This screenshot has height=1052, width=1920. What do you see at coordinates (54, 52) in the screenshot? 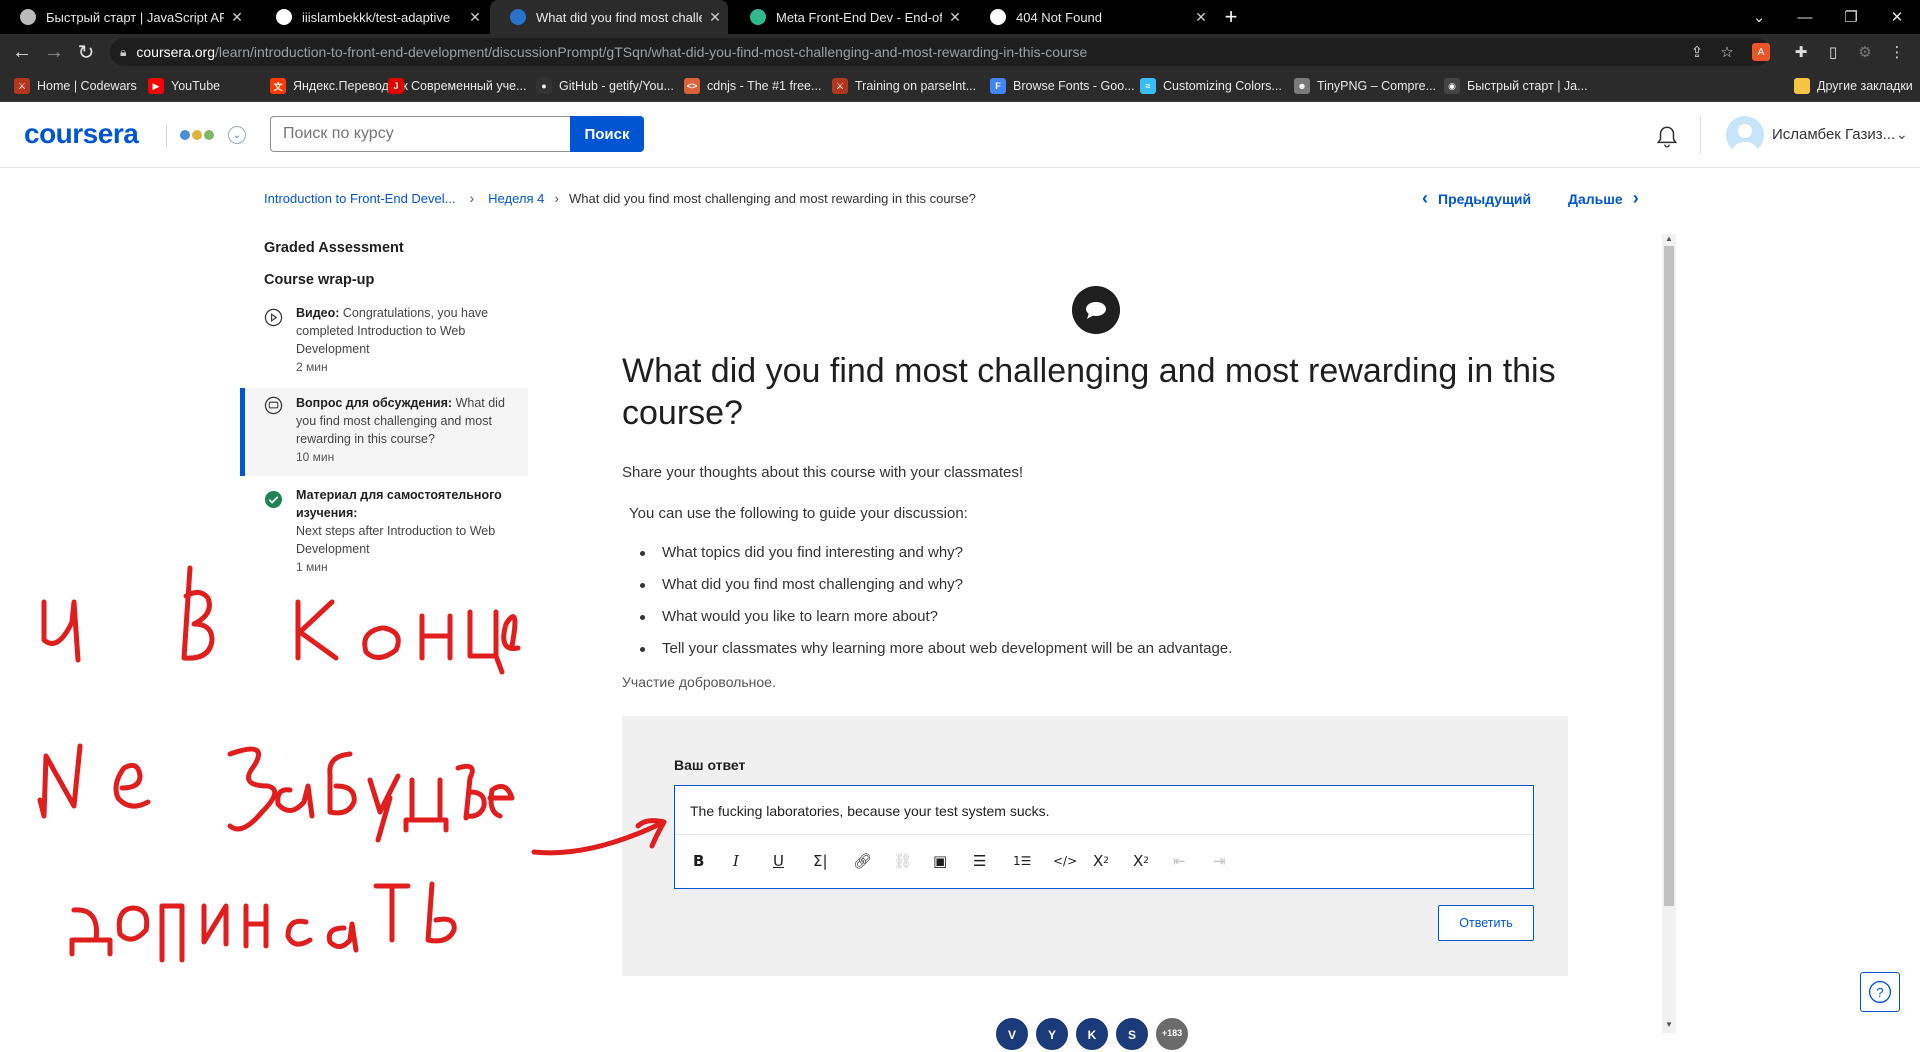
I see `forward-icon: →` at bounding box center [54, 52].